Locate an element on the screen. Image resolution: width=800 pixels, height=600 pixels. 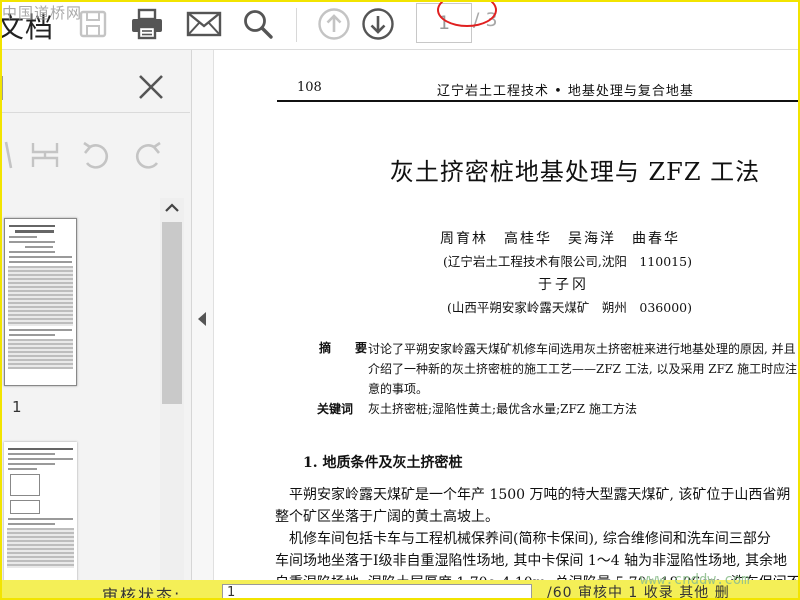
author-2: 于子冈 is located at coordinates (563, 285).